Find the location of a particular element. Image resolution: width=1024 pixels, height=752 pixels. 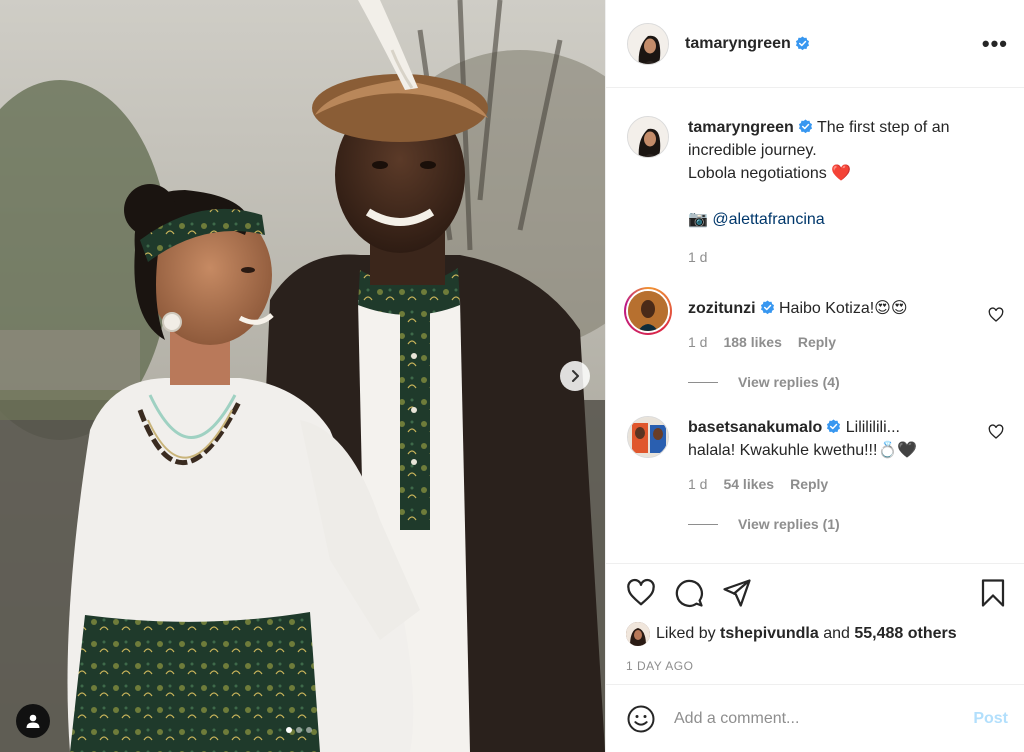

view-replies-button: View replies (1) is located at coordinates (848, 524).